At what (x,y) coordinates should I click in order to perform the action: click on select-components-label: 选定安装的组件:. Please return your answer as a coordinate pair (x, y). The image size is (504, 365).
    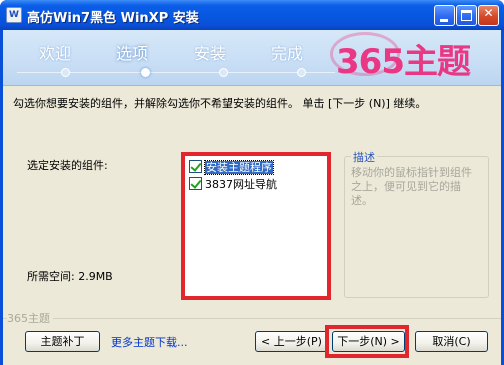
    Looking at the image, I should click on (67, 165).